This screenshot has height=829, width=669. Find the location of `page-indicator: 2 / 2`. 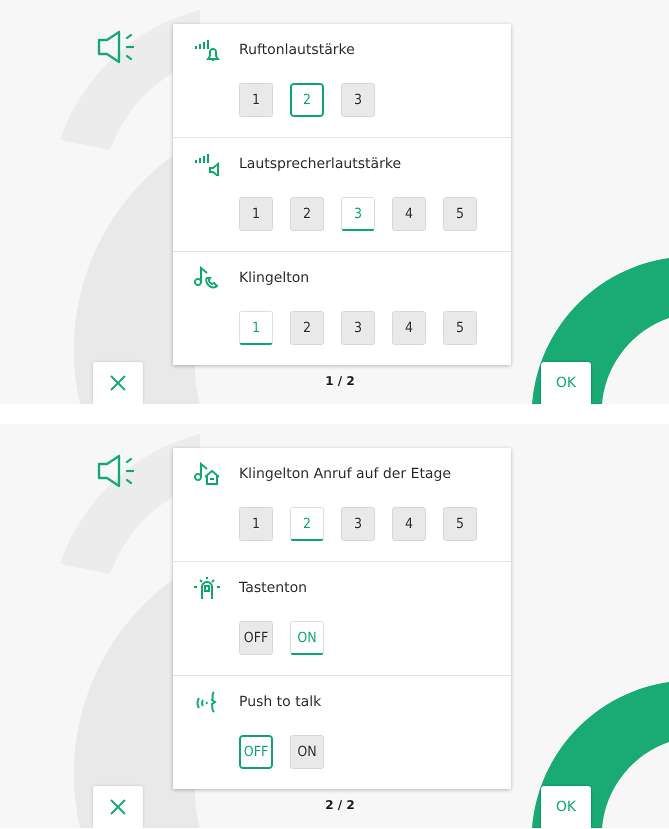

page-indicator: 2 / 2 is located at coordinates (340, 805).